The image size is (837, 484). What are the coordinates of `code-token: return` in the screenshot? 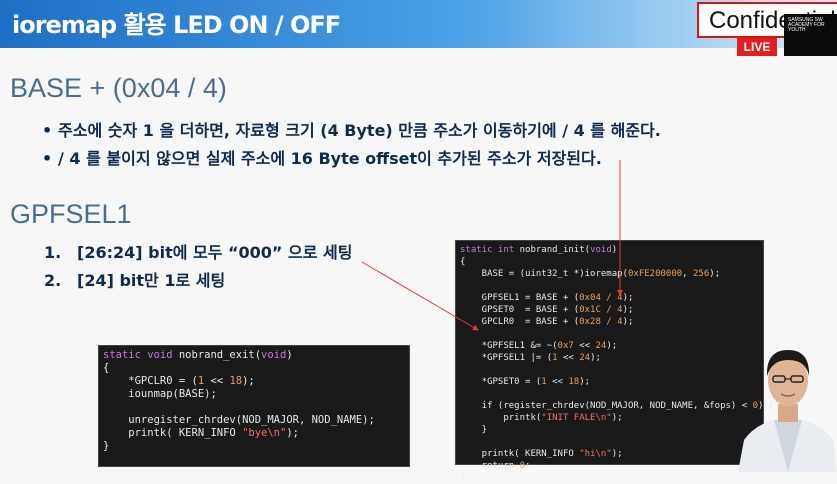 It's located at (490, 466).